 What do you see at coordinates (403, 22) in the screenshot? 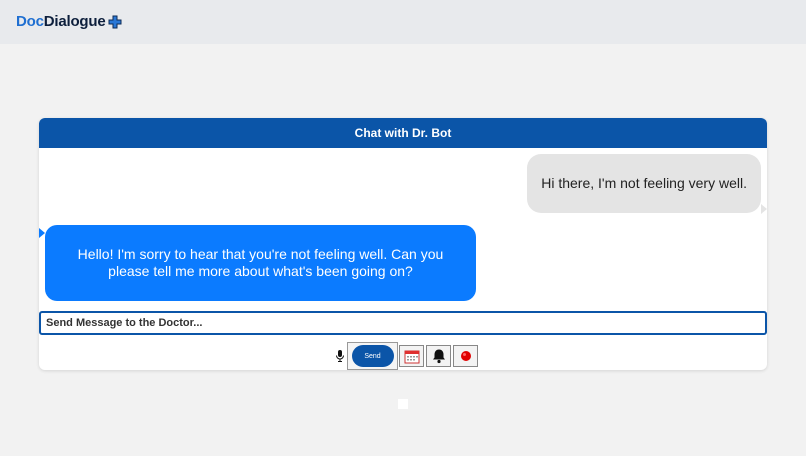
I see `top-nav-bar: Doc Dialogue` at bounding box center [403, 22].